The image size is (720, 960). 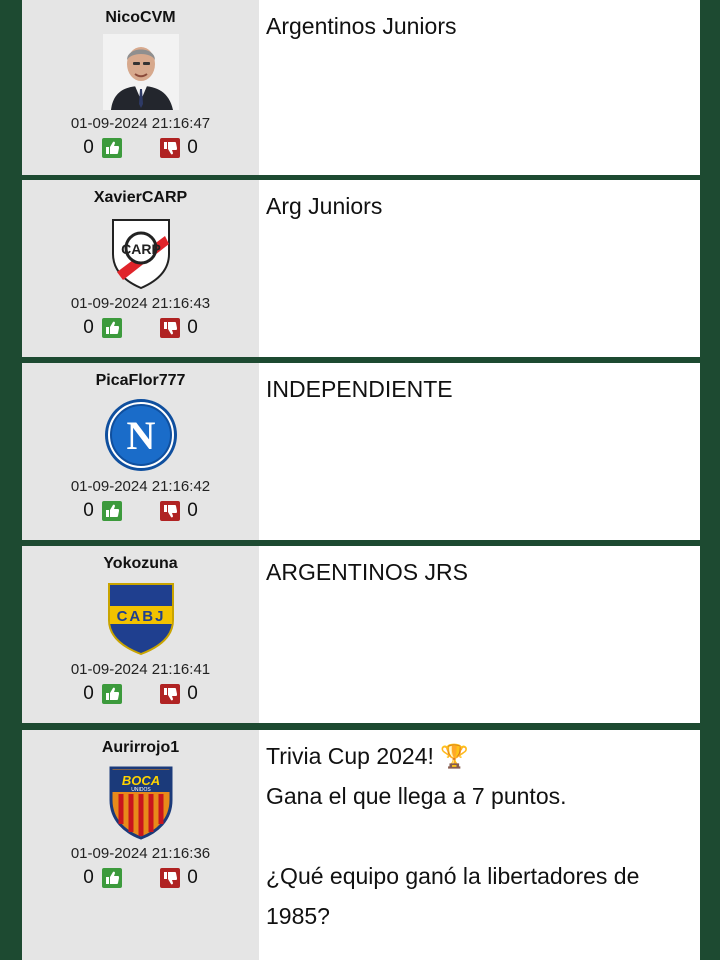 What do you see at coordinates (140, 669) in the screenshot?
I see `post-timestamp: 01-09-2024 21:16:41` at bounding box center [140, 669].